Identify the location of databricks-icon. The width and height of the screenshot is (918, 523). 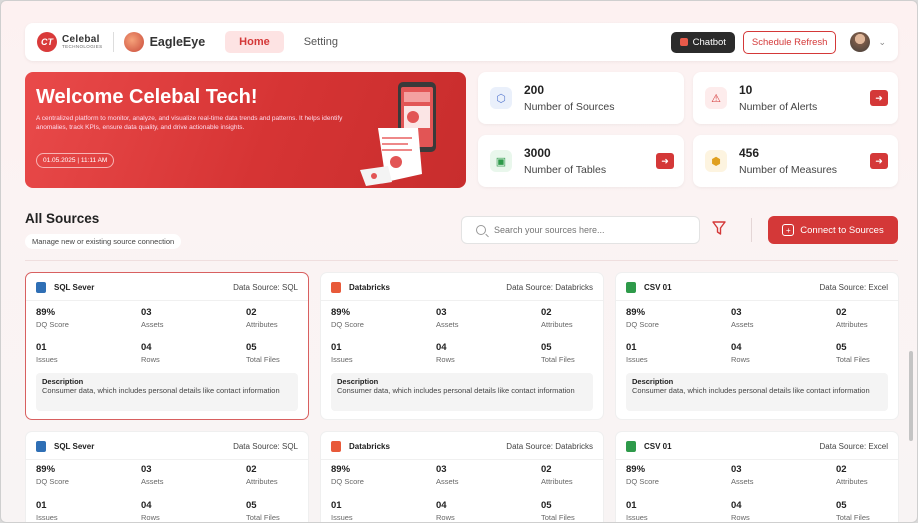
(336, 287).